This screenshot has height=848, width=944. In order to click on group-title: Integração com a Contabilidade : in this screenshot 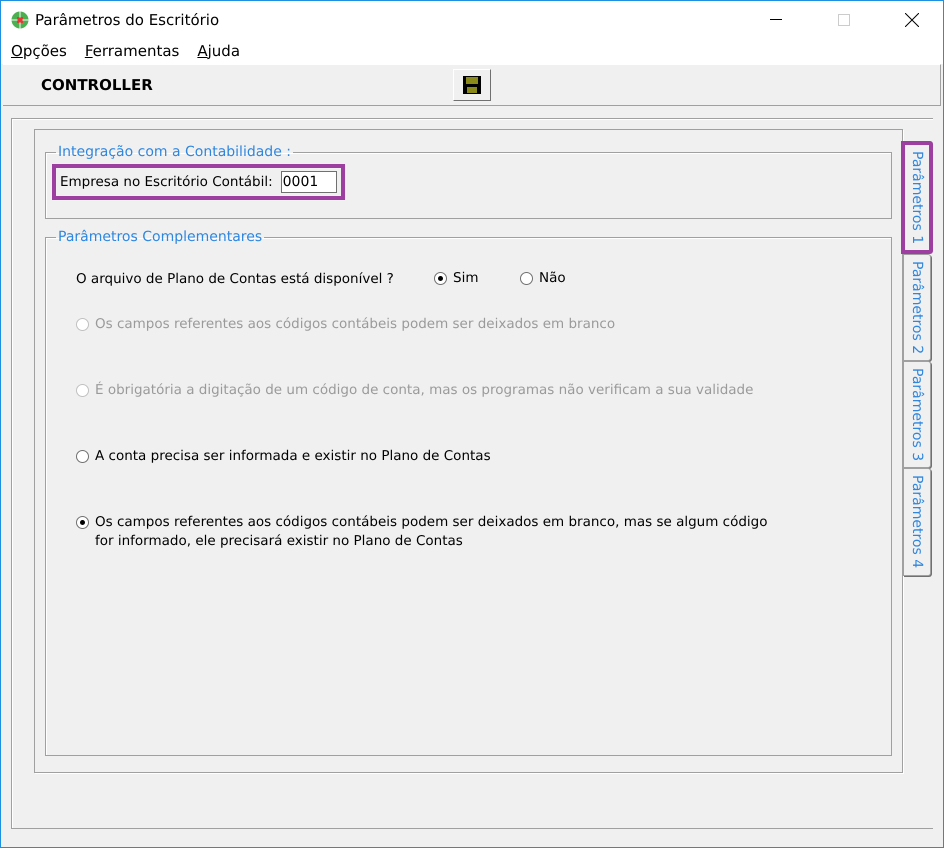, I will do `click(174, 152)`.